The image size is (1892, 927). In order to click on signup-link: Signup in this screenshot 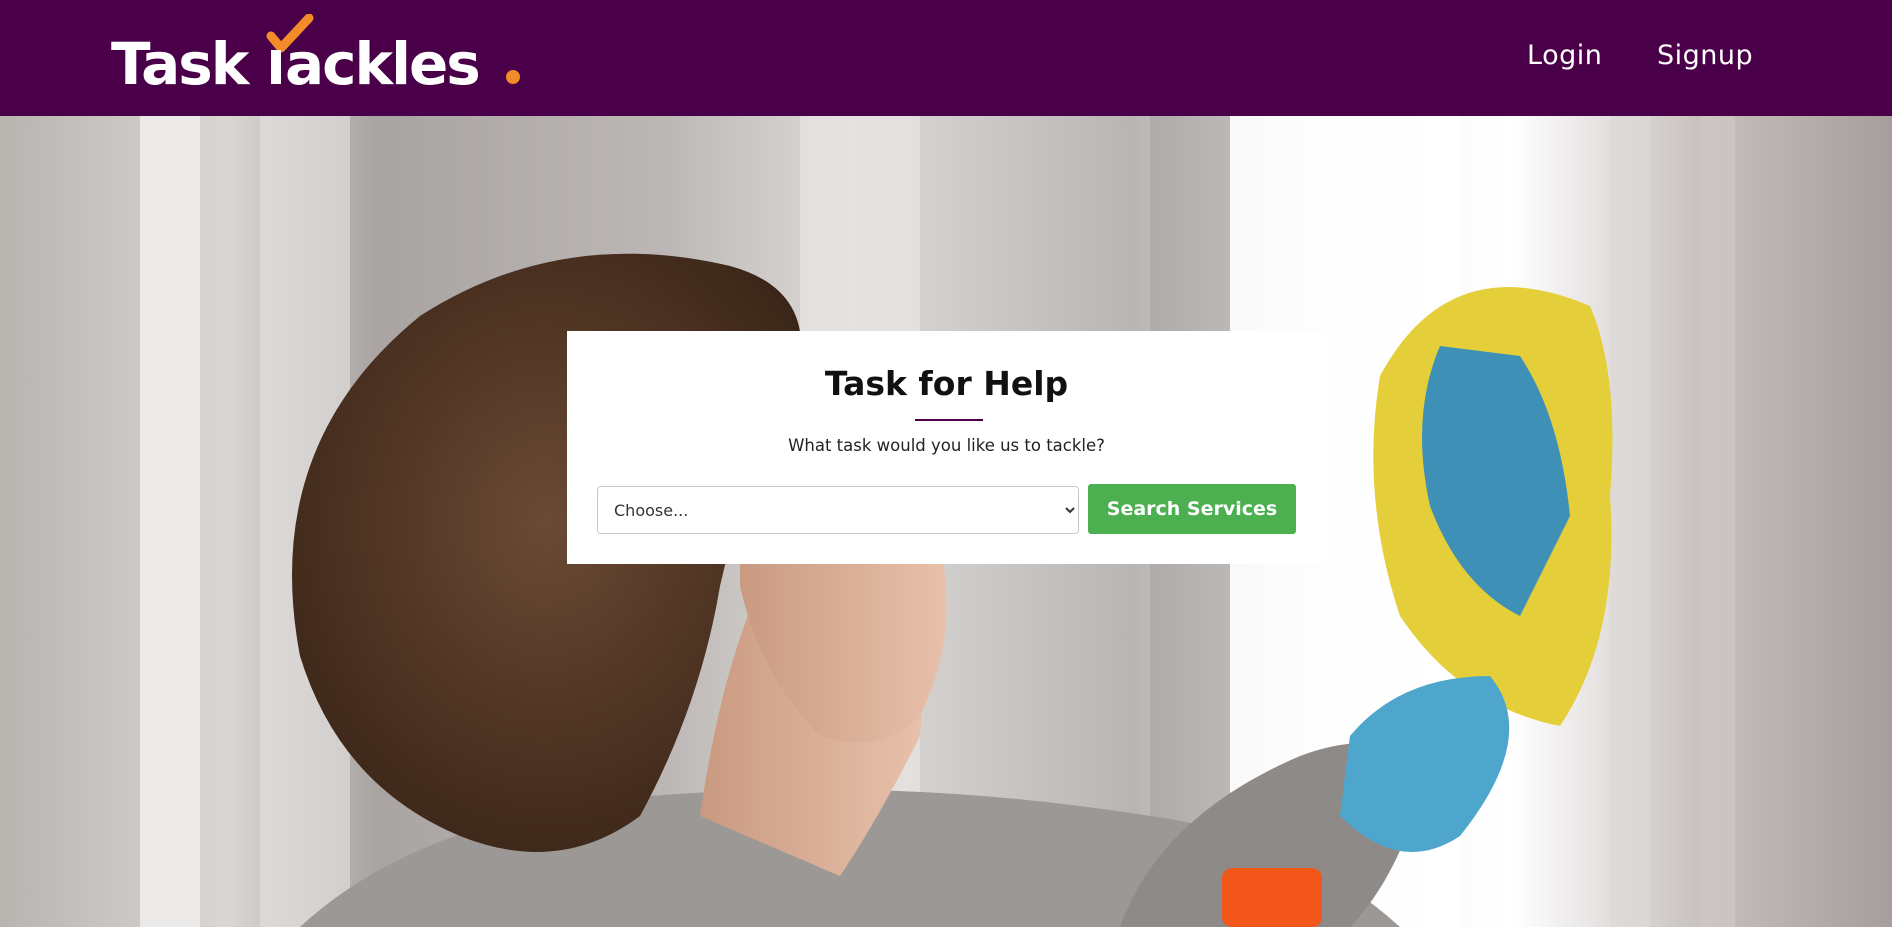, I will do `click(1705, 56)`.